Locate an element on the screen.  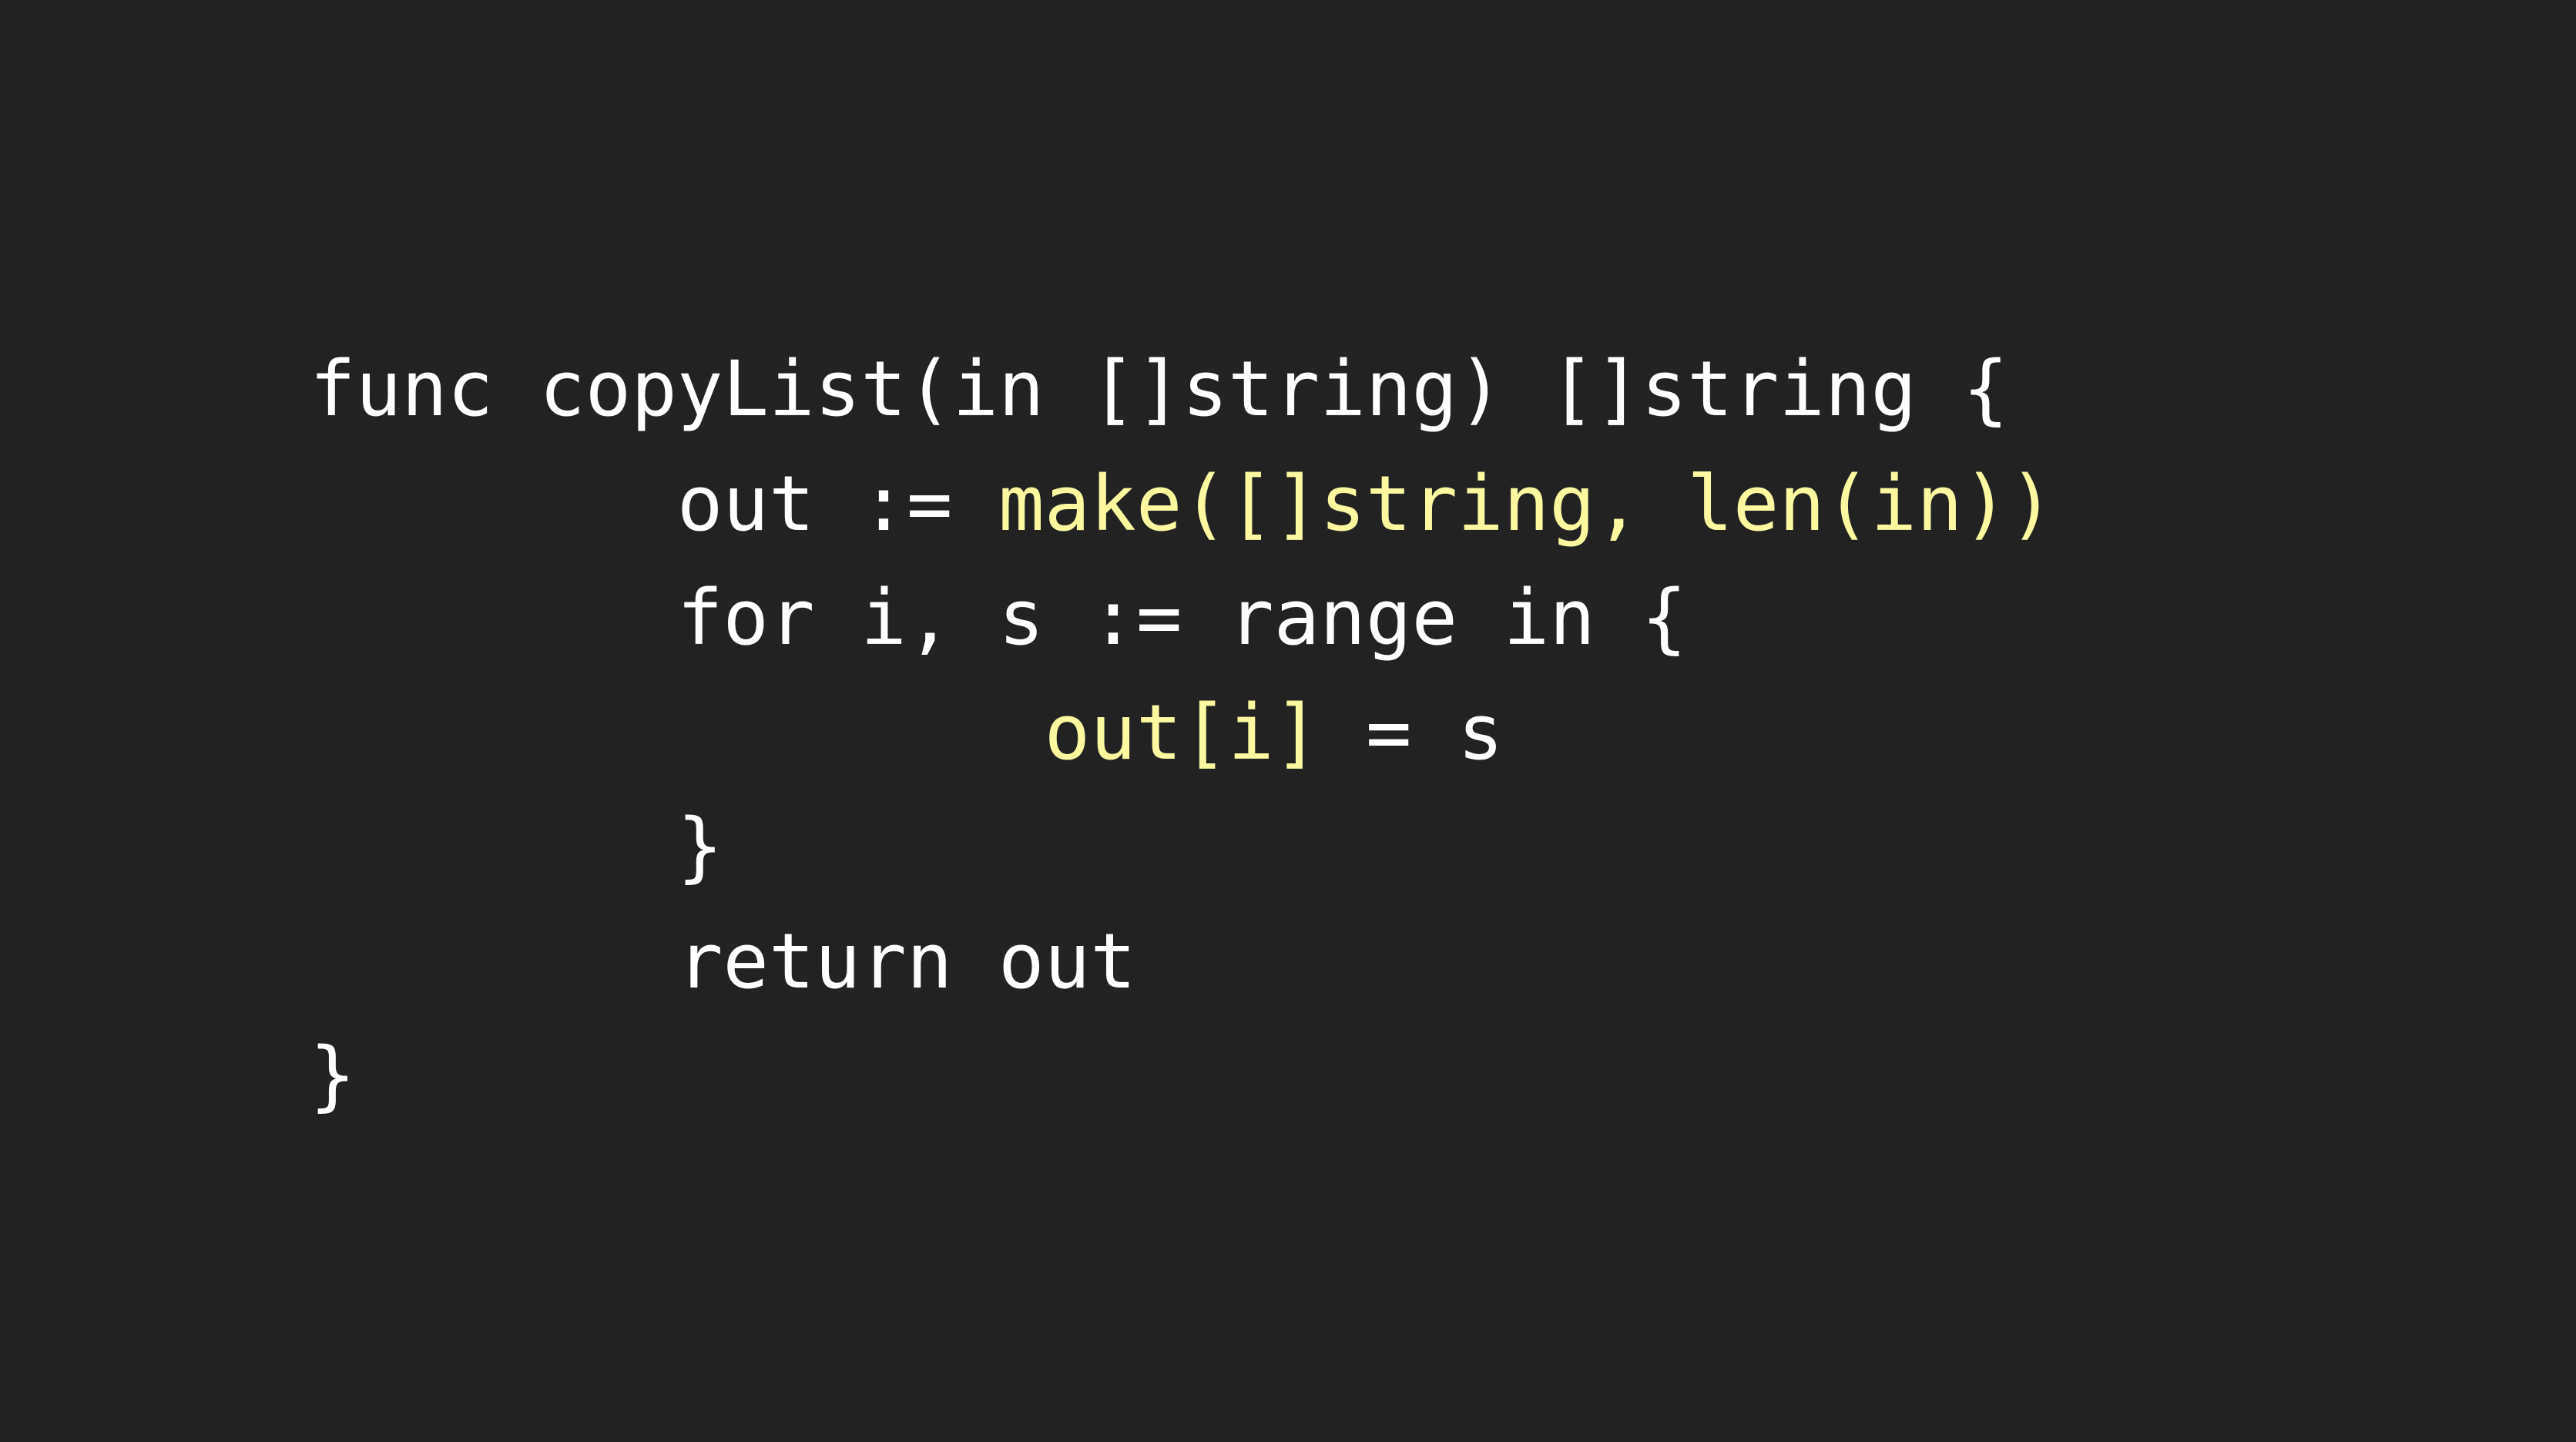
index-assignment-highlight: out[i] is located at coordinates (1182, 733).